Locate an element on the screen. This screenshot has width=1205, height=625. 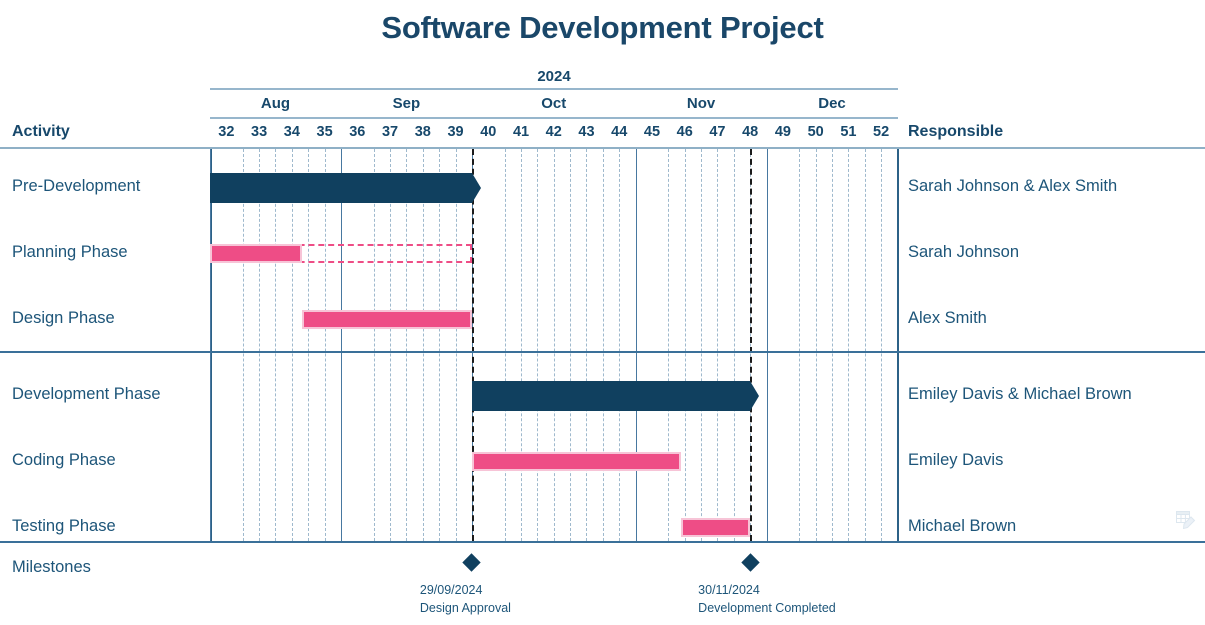
page-title: Software Development Project is located at coordinates (602, 27).